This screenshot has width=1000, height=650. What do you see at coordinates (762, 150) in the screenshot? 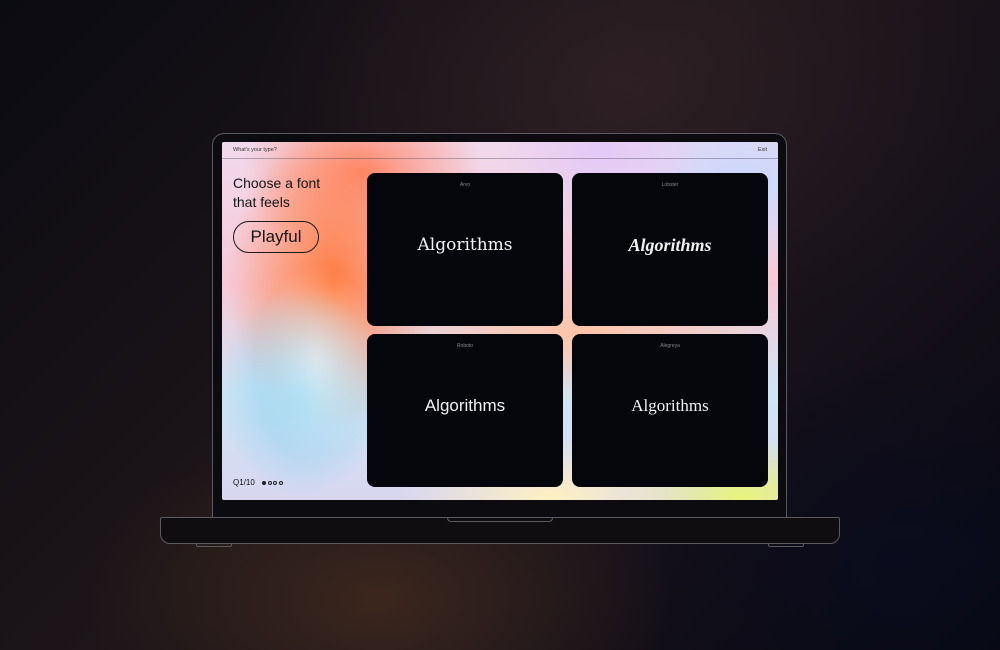
I see `exit-button: Exit` at bounding box center [762, 150].